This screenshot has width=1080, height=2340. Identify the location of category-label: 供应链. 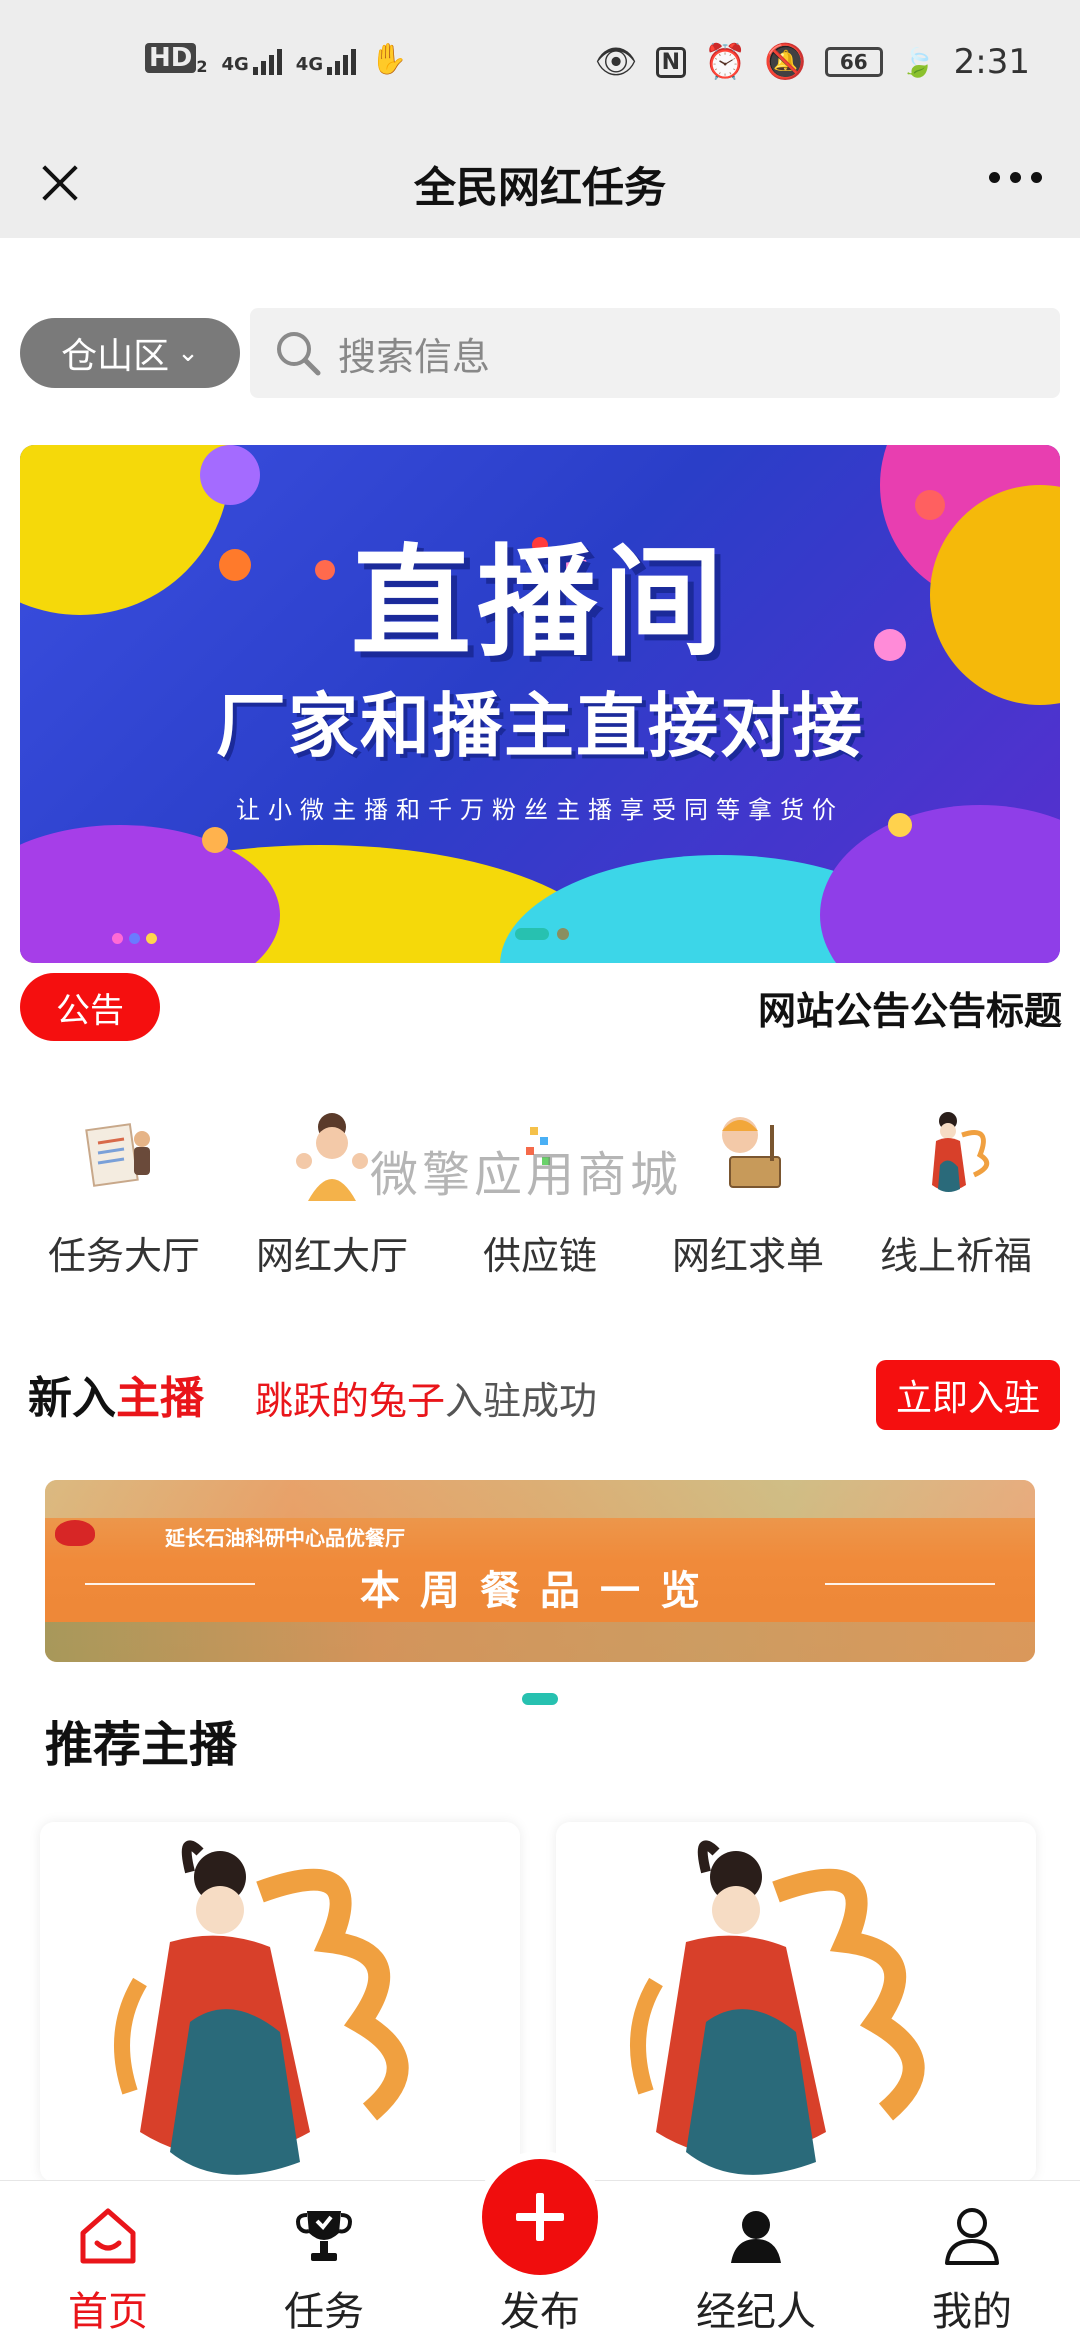
(539, 1256).